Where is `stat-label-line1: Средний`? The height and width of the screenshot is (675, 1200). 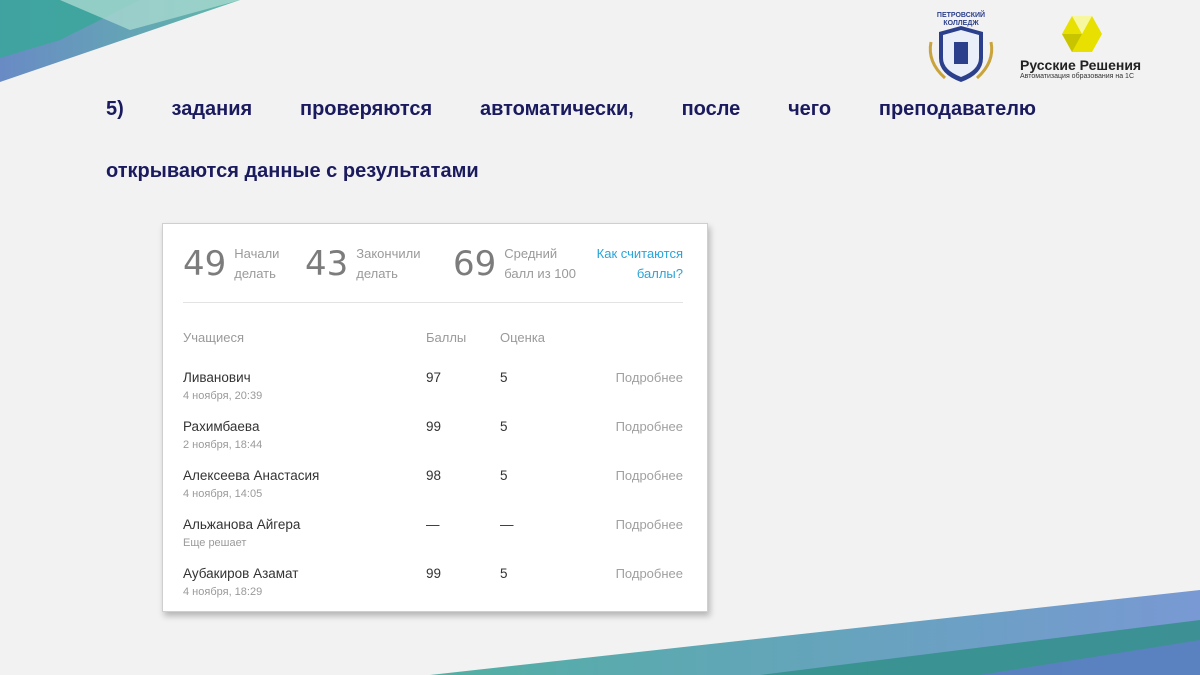
stat-label-line1: Средний is located at coordinates (531, 253).